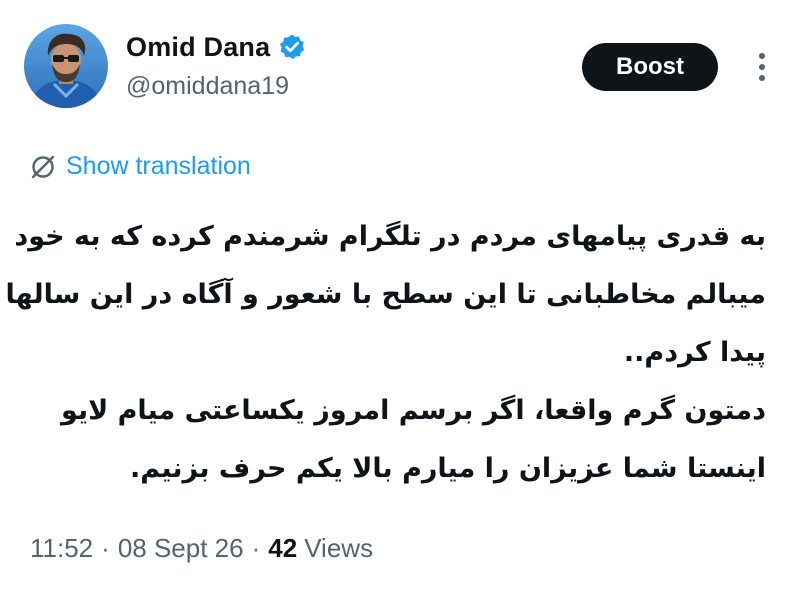 The height and width of the screenshot is (595, 800). What do you see at coordinates (650, 67) in the screenshot?
I see `boost-button: Boost` at bounding box center [650, 67].